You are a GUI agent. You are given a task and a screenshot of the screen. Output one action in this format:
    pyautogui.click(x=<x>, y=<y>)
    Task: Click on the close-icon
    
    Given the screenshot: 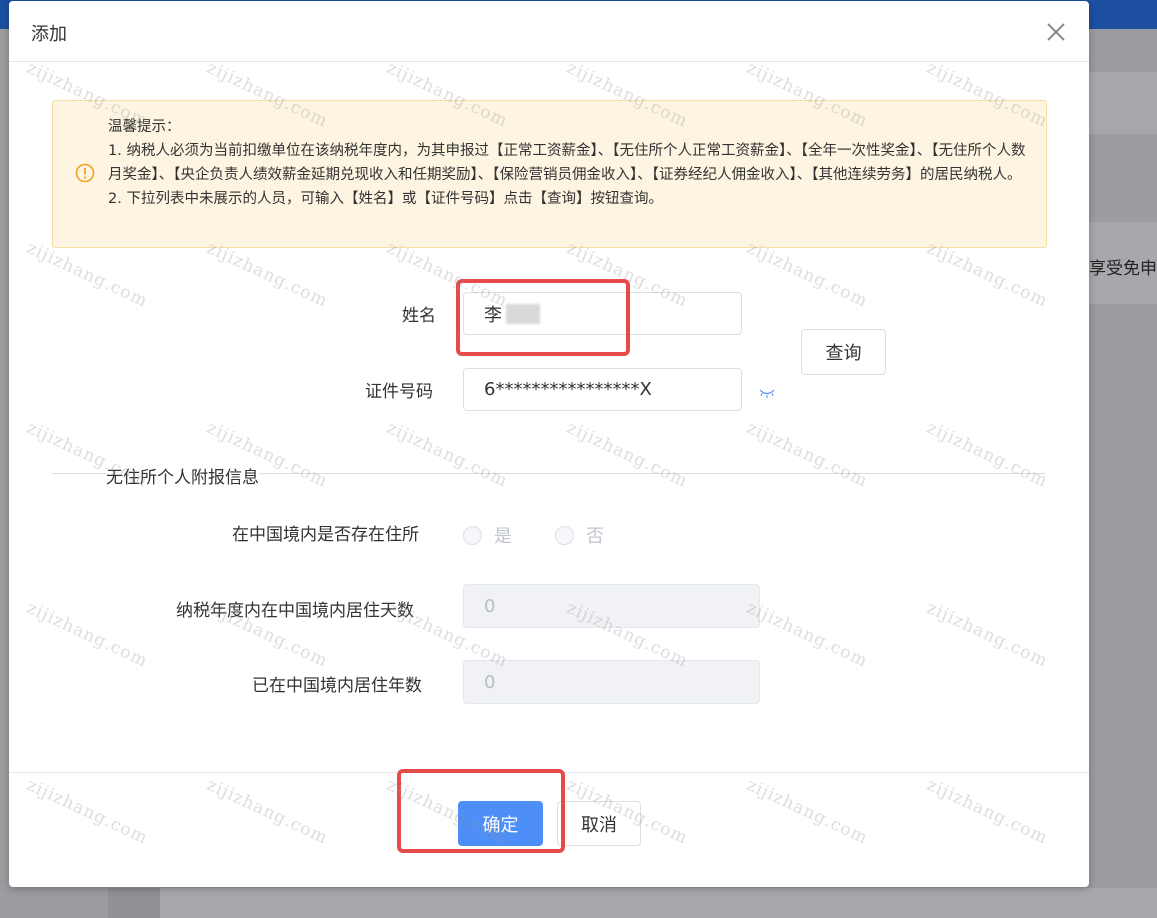 What is the action you would take?
    pyautogui.click(x=1056, y=32)
    